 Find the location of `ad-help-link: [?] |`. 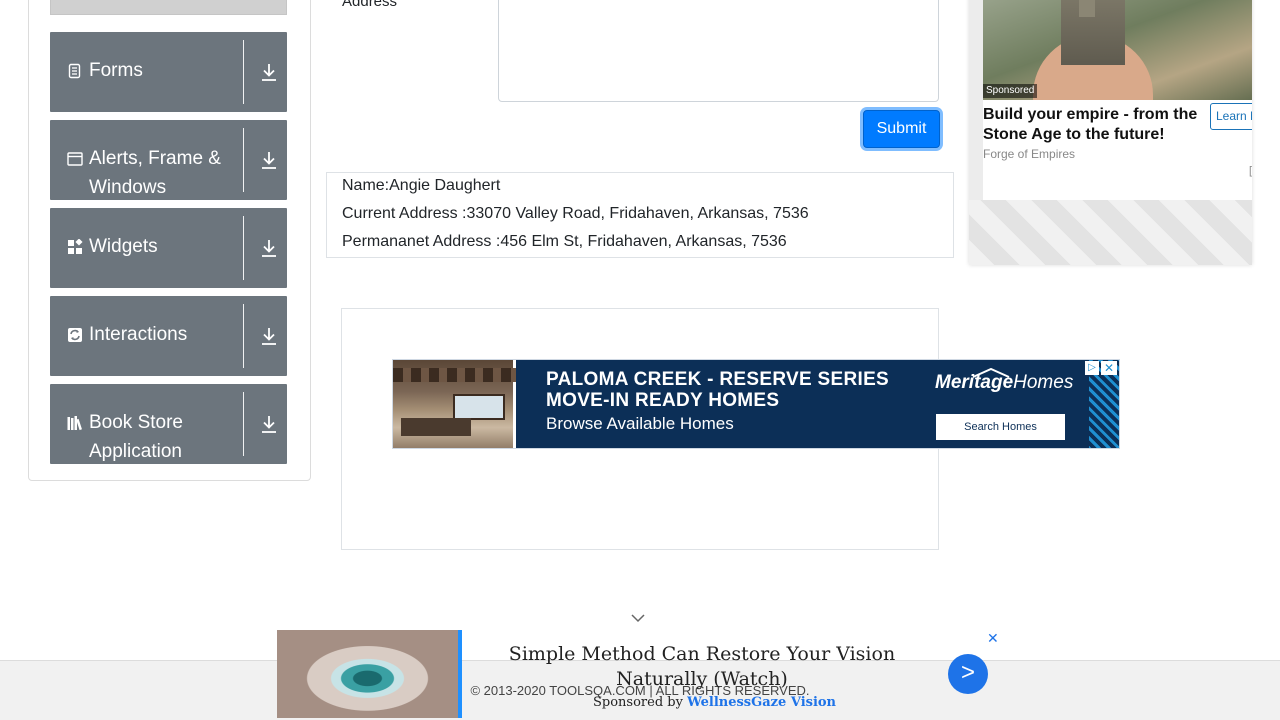

ad-help-link: [?] | is located at coordinates (1250, 171).